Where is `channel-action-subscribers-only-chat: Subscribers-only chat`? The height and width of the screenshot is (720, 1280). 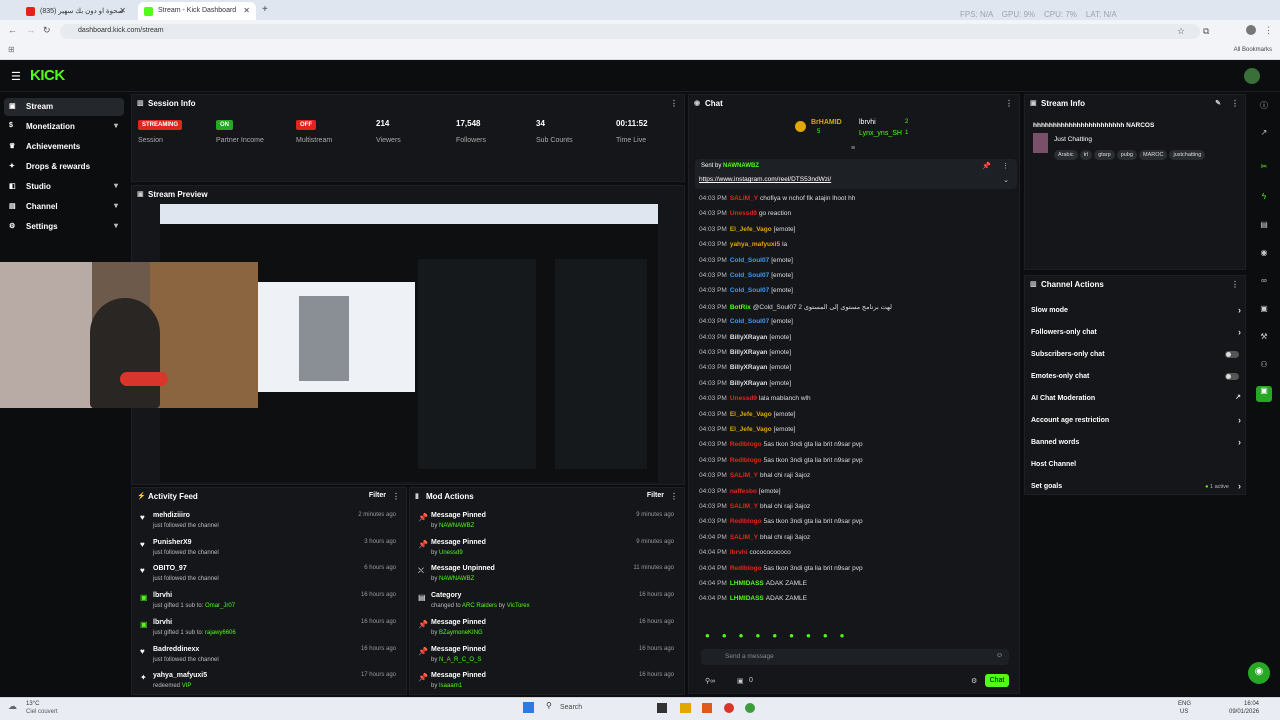 channel-action-subscribers-only-chat: Subscribers-only chat is located at coordinates (1138, 358).